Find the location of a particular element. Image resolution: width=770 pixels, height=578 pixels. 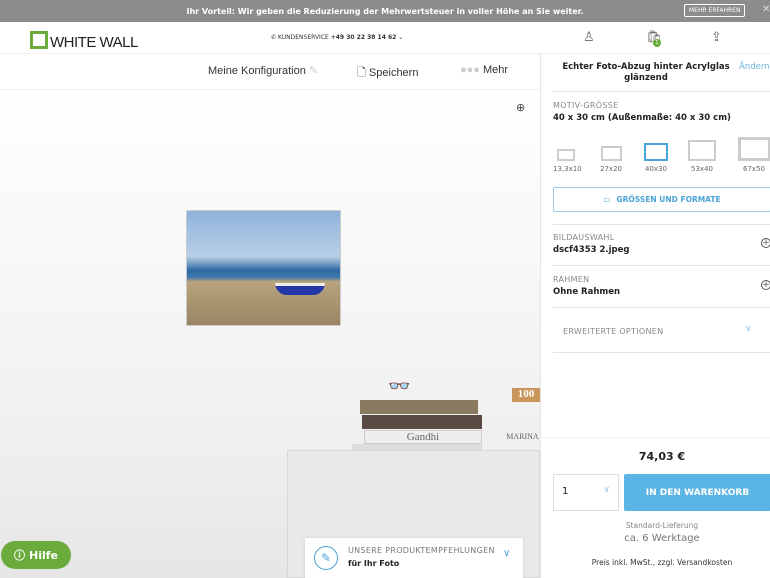

reco-subtitle: für Ihr Foto is located at coordinates (374, 563).